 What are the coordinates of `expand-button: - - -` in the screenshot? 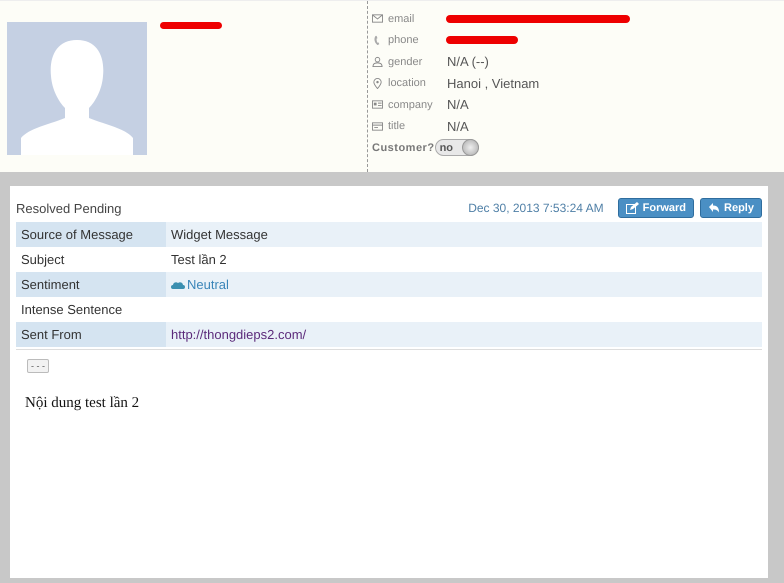 It's located at (38, 366).